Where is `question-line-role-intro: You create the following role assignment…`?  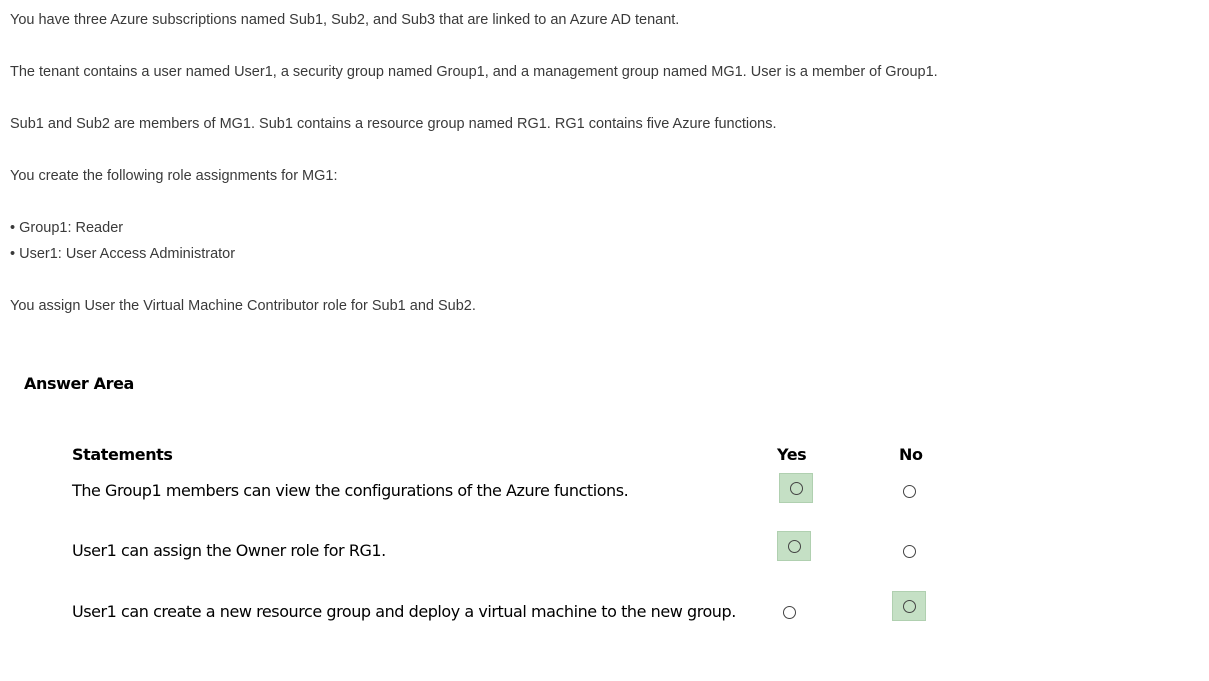 question-line-role-intro: You create the following role assignment… is located at coordinates (174, 176).